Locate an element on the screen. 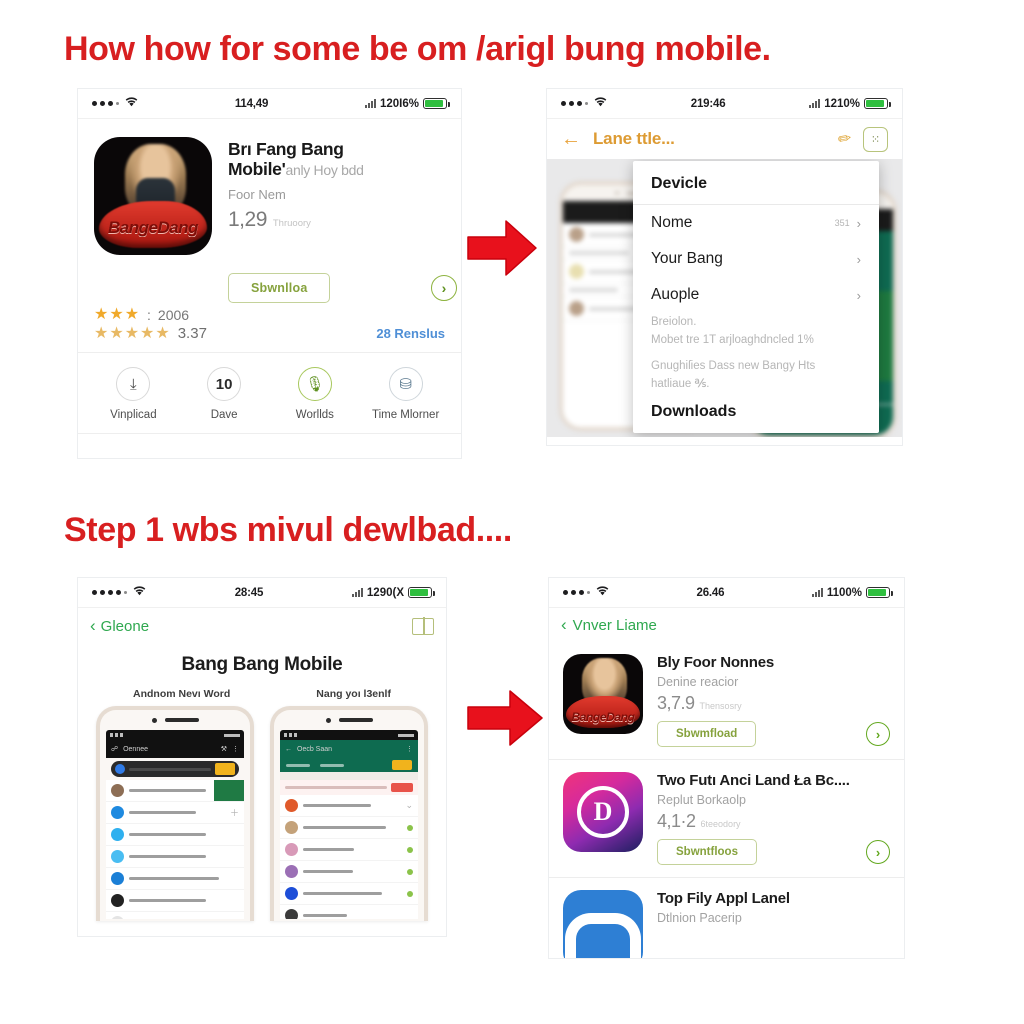 This screenshot has width=1024, height=1024. app-description: Replut Borkaolp is located at coordinates (701, 800).